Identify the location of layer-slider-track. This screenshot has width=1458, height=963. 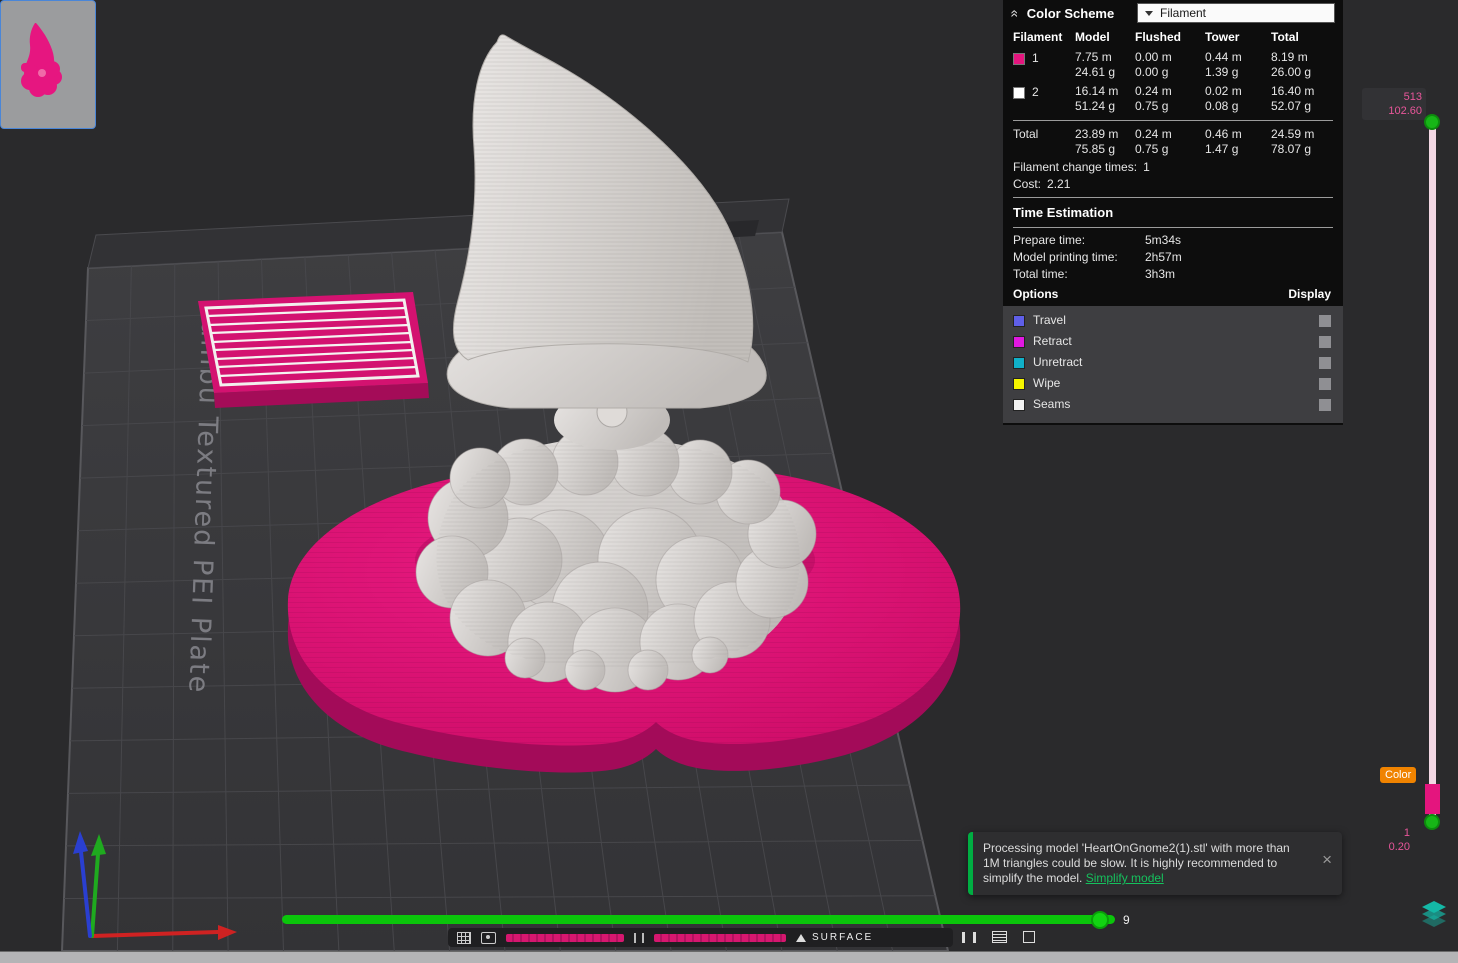
(1432, 474).